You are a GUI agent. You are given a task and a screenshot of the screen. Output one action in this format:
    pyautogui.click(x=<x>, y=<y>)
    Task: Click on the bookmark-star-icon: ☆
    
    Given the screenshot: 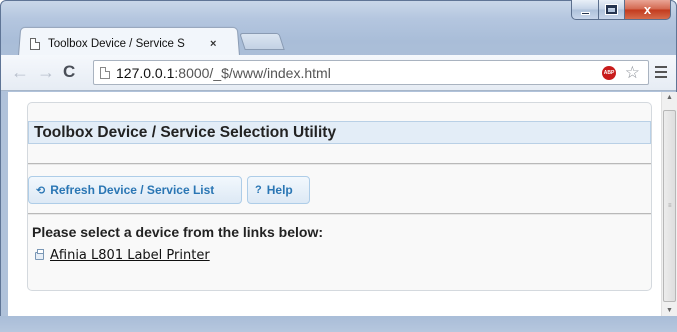 What is the action you would take?
    pyautogui.click(x=632, y=73)
    